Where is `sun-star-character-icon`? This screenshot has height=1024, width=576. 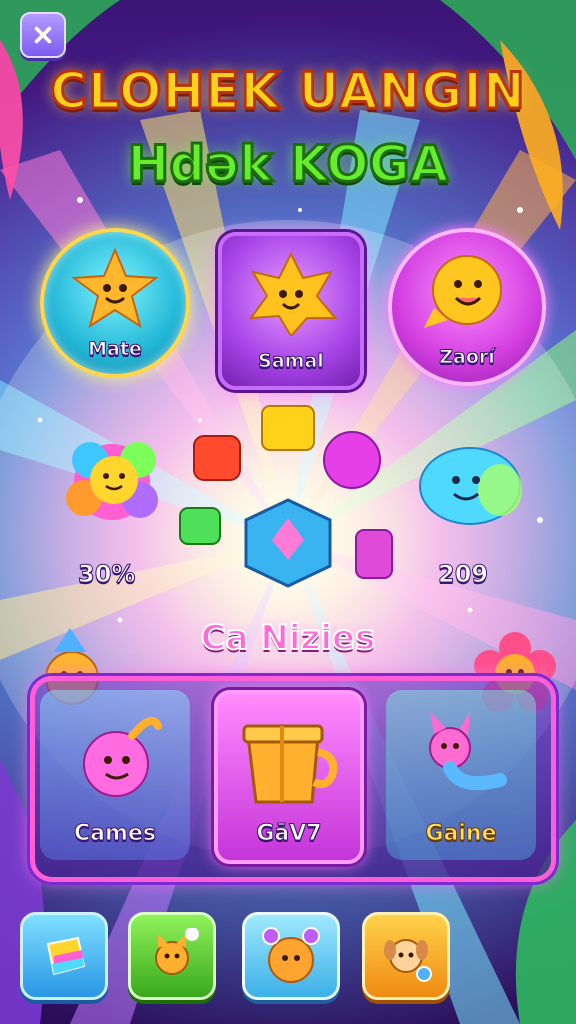 sun-star-character-icon is located at coordinates (292, 294).